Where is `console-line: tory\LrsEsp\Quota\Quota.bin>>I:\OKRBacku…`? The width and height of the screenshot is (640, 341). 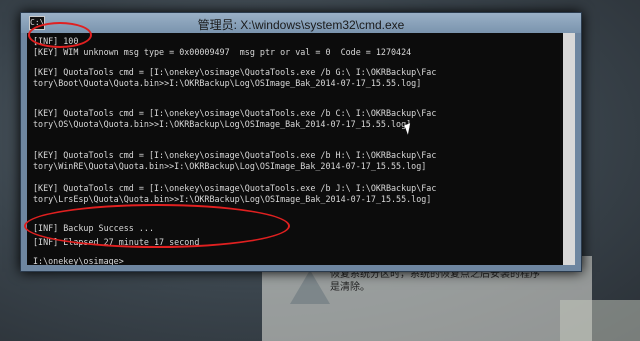
console-line: tory\LrsEsp\Quota\Quota.bin>>I:\OKRBacku… is located at coordinates (232, 199).